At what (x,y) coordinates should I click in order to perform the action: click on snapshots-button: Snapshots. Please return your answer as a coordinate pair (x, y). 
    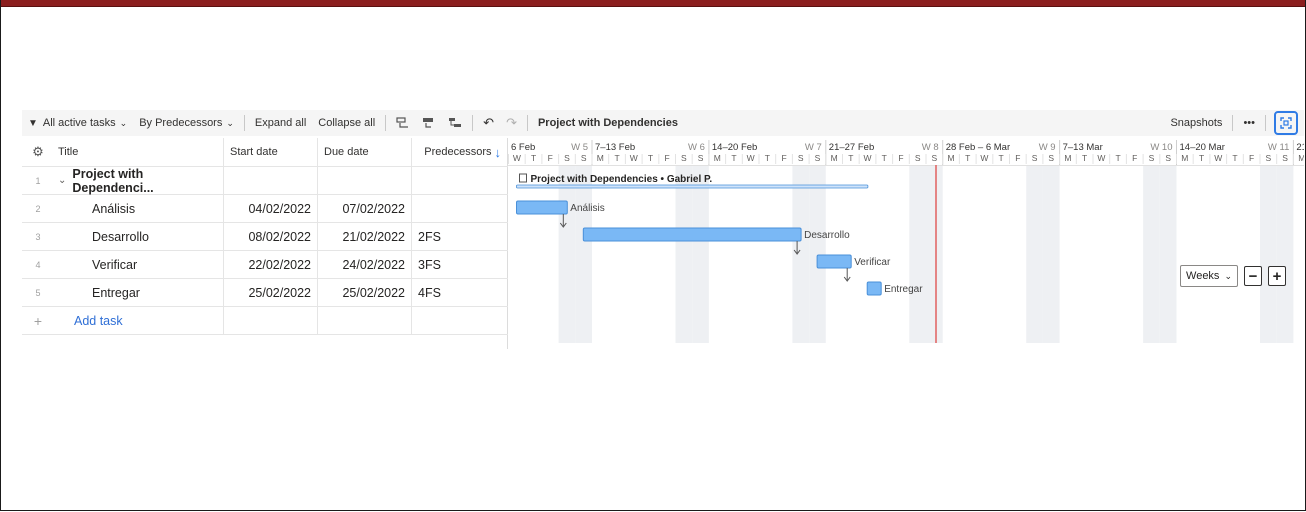
    Looking at the image, I should click on (1196, 123).